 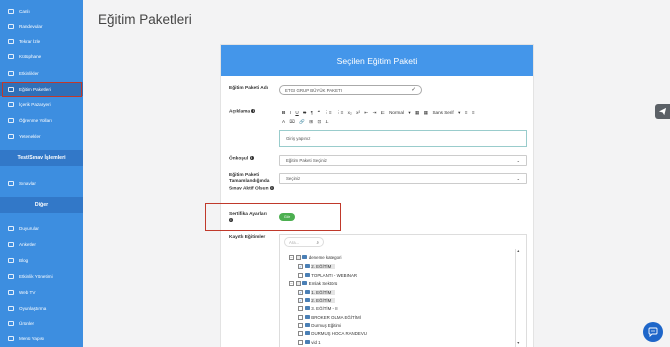 I want to click on toolbar-button: S, so click(x=304, y=112).